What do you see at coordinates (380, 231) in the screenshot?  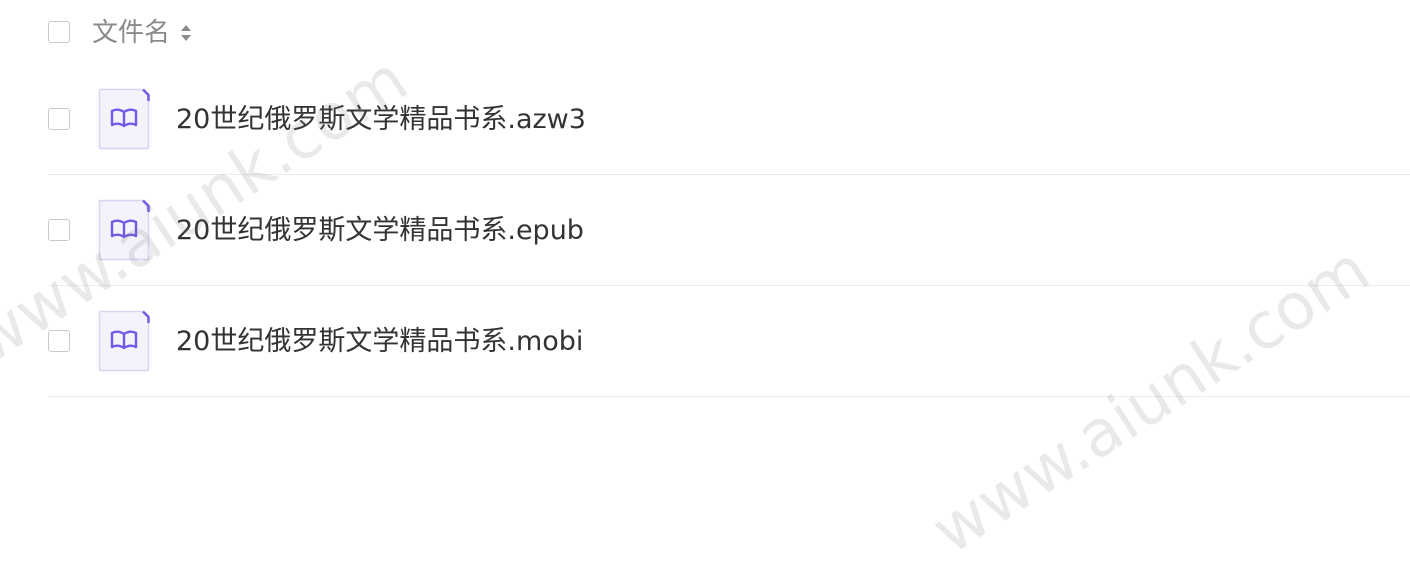 I see `file-name: 20世纪俄罗斯文学精品书系.epub` at bounding box center [380, 231].